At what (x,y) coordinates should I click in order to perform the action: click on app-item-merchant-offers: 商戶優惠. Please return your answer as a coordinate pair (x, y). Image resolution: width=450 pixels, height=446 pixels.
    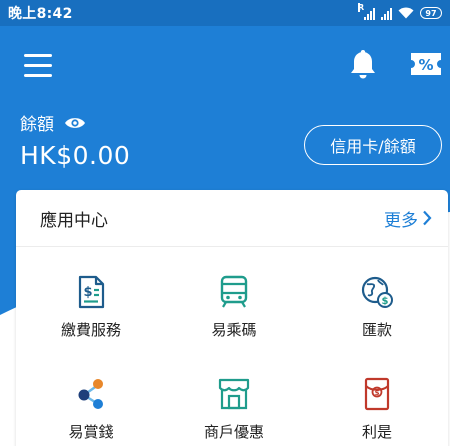
    Looking at the image, I should click on (234, 409).